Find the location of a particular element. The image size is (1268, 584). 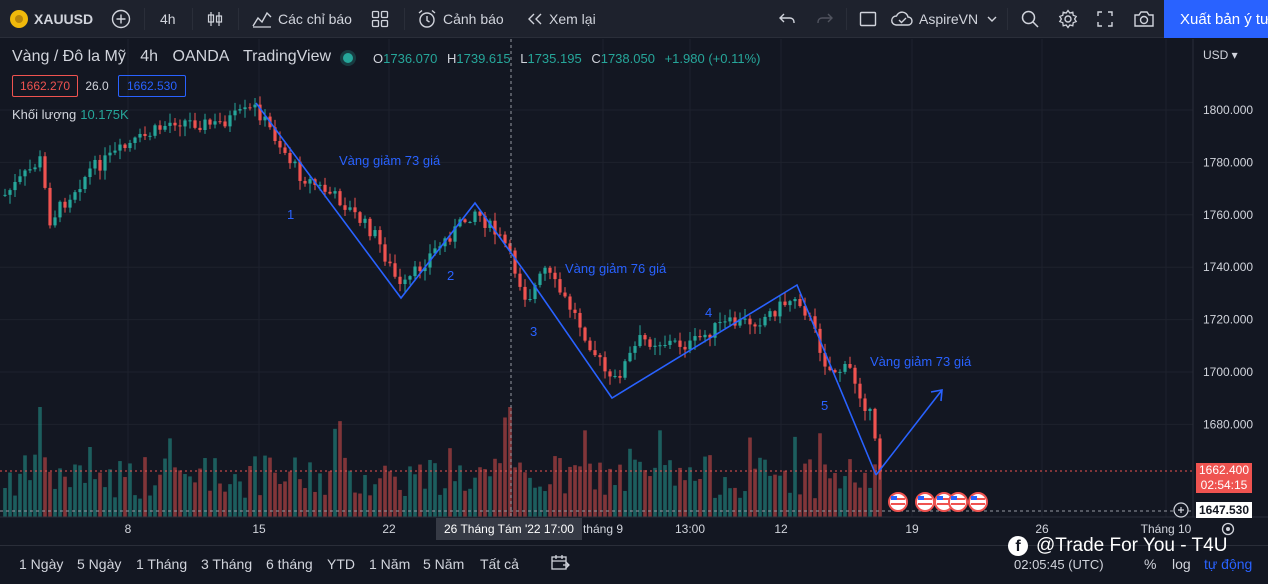

currency-selector: USD ▾ is located at coordinates (1220, 55).